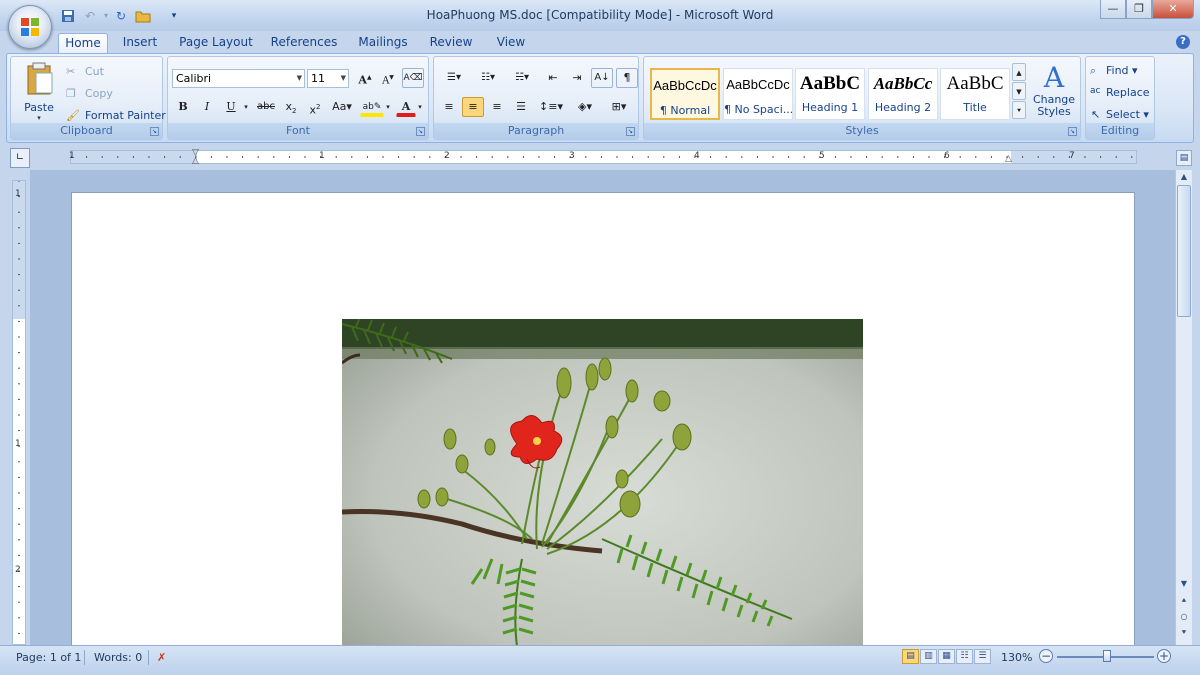  What do you see at coordinates (1122, 70) in the screenshot?
I see `find-button: Find ▾` at bounding box center [1122, 70].